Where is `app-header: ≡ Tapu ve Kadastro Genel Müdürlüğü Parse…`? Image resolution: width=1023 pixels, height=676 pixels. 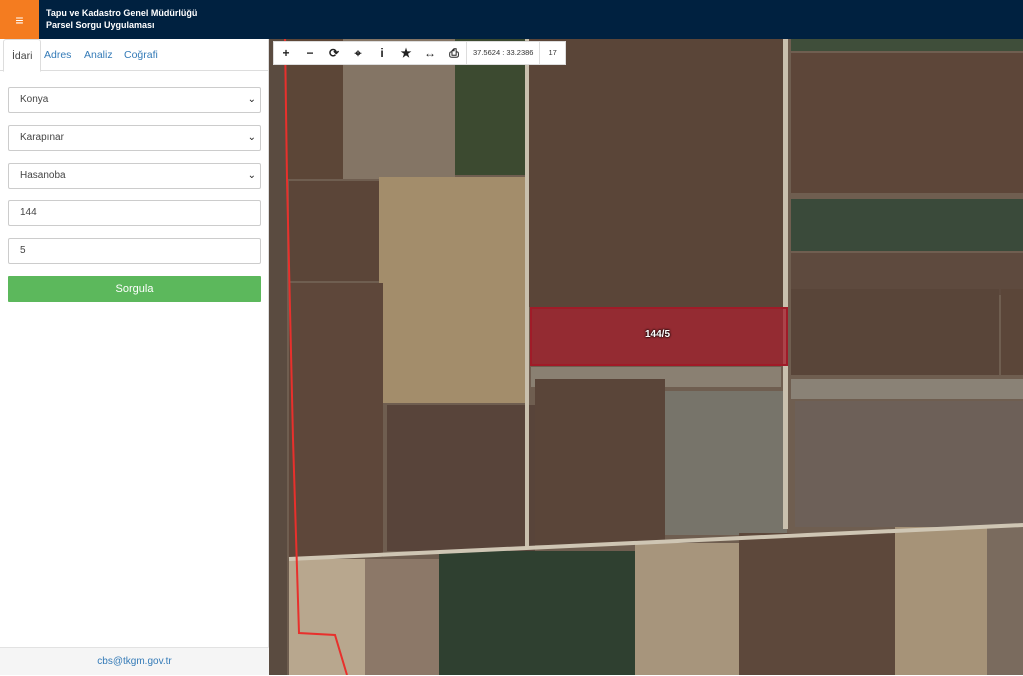
app-header: ≡ Tapu ve Kadastro Genel Müdürlüğü Parse… is located at coordinates (511, 19).